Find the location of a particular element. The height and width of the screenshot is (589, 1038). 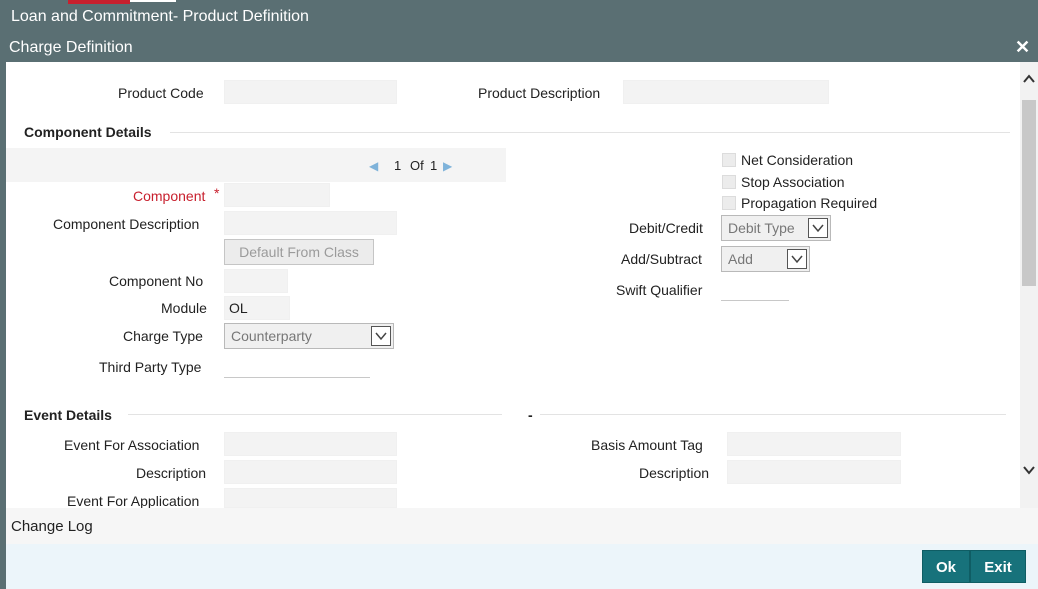

component-details-heading: Component Details is located at coordinates (88, 132).